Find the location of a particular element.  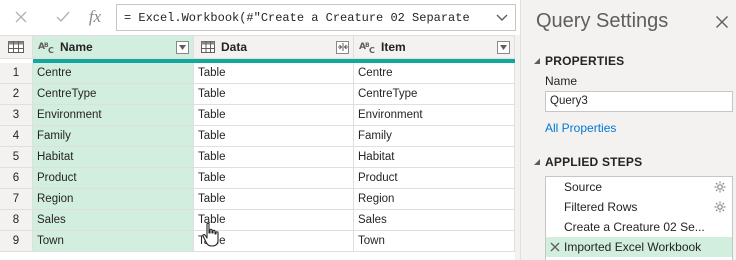

close-icon is located at coordinates (722, 22).